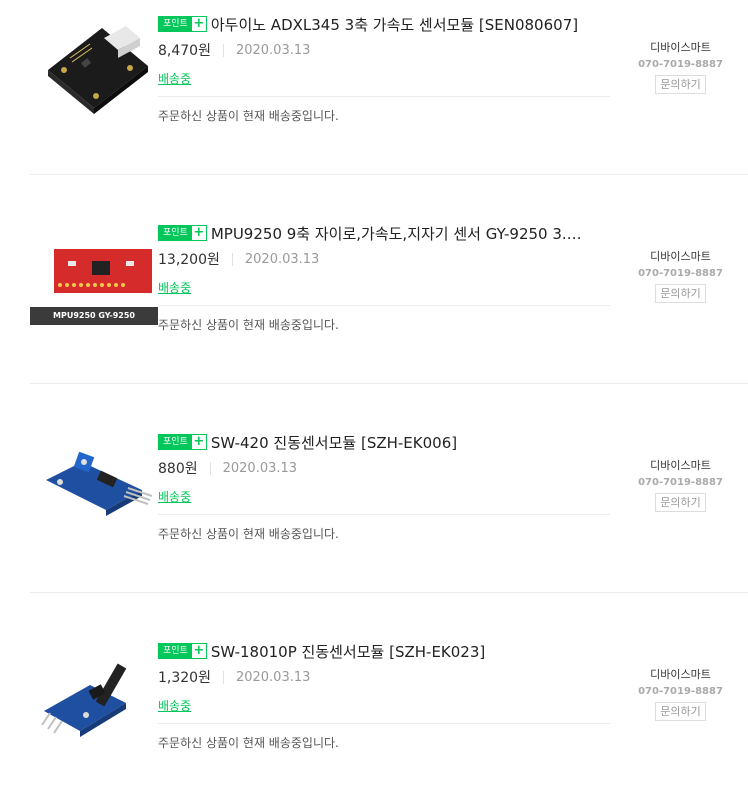 Image resolution: width=748 pixels, height=802 pixels. What do you see at coordinates (234, 677) in the screenshot?
I see `meta-row: 1,320원 2020.03.13` at bounding box center [234, 677].